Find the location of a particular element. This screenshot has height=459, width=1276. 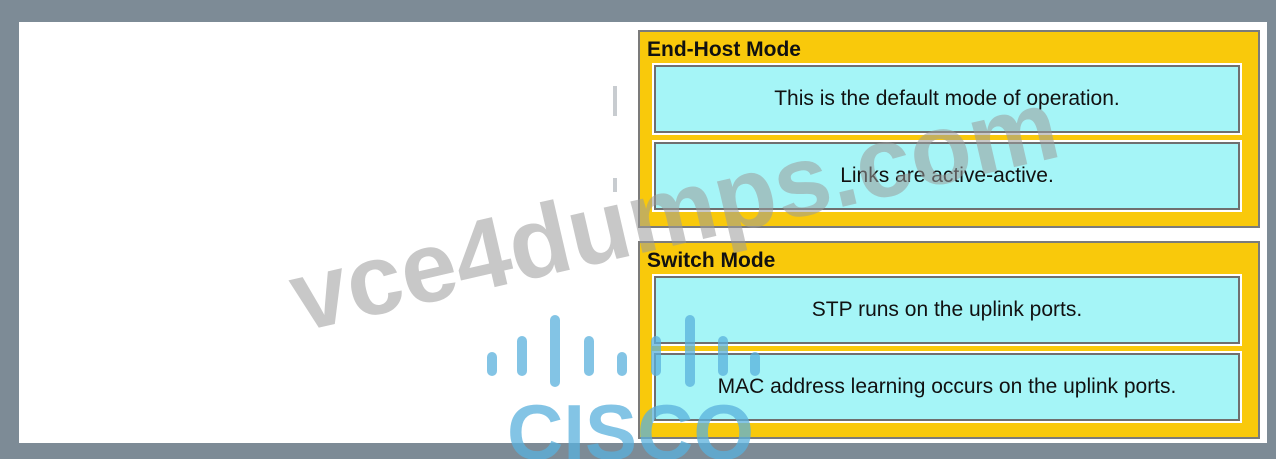

draggable-item: Links are active-active. is located at coordinates (947, 176).